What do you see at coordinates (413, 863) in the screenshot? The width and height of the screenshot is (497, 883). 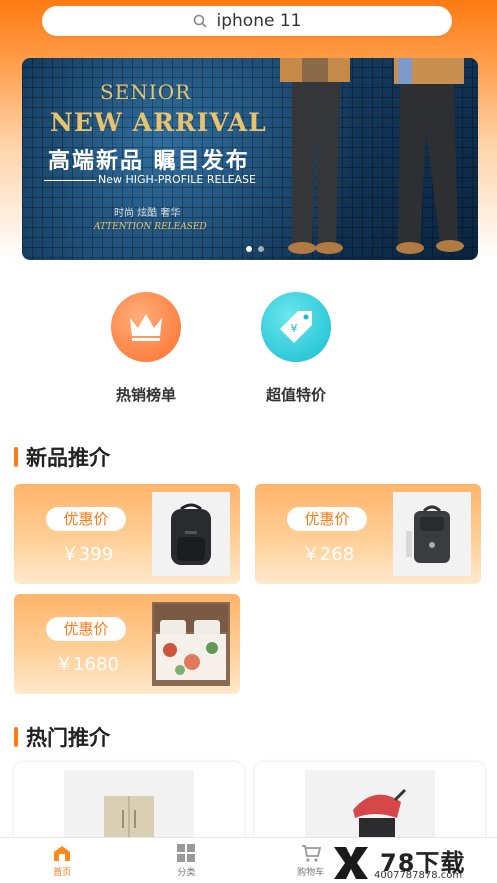 I see `site-watermark: 78下载 4007787878.com` at bounding box center [413, 863].